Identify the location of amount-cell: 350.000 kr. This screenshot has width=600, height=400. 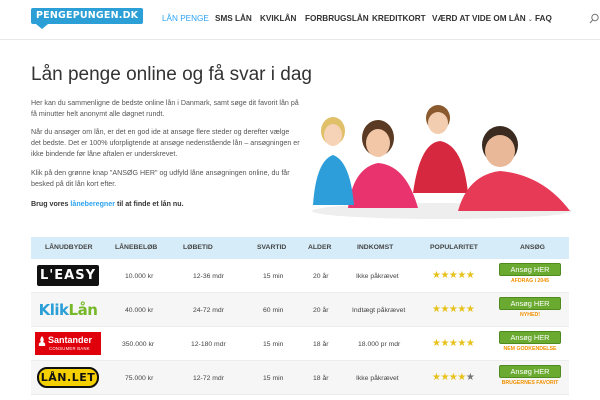
(138, 344).